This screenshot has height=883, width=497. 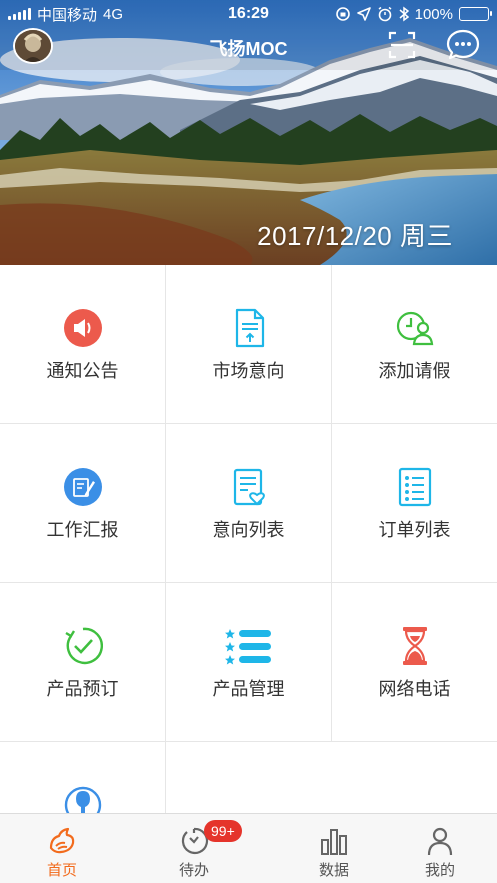 I want to click on grid-item-label: 意向列表, so click(x=248, y=530).